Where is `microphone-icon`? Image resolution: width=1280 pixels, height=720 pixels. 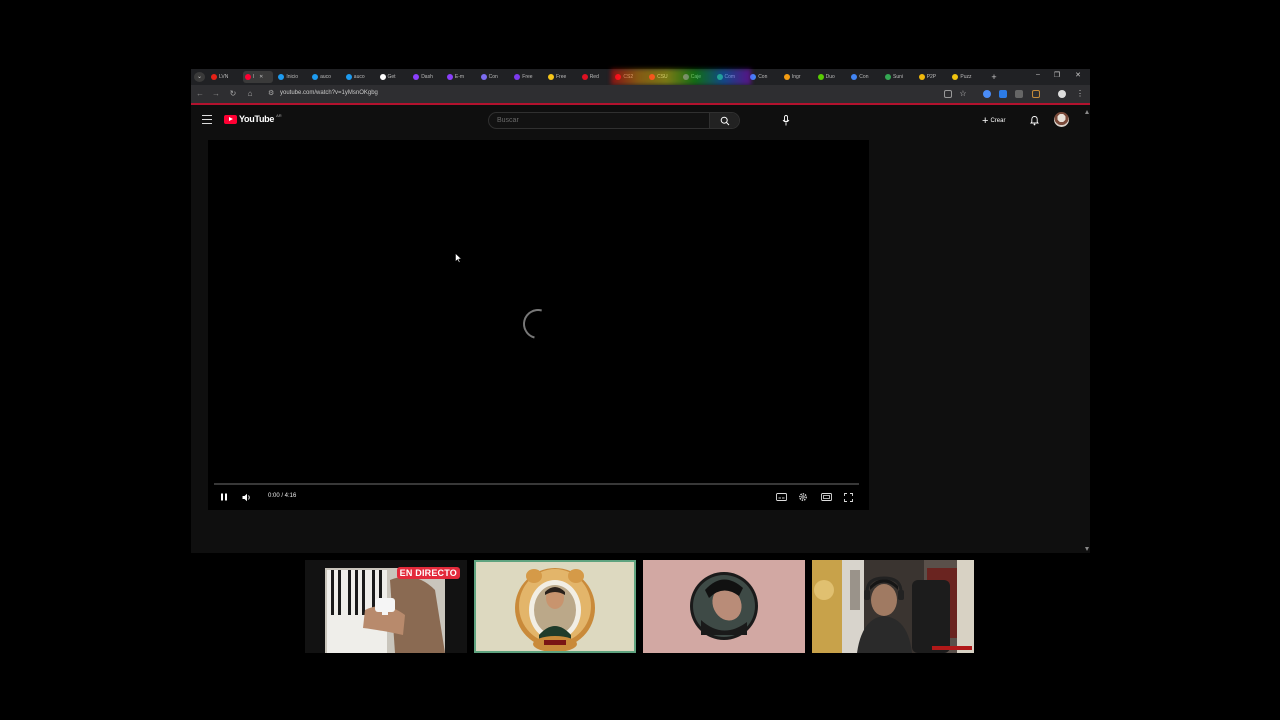 microphone-icon is located at coordinates (785, 120).